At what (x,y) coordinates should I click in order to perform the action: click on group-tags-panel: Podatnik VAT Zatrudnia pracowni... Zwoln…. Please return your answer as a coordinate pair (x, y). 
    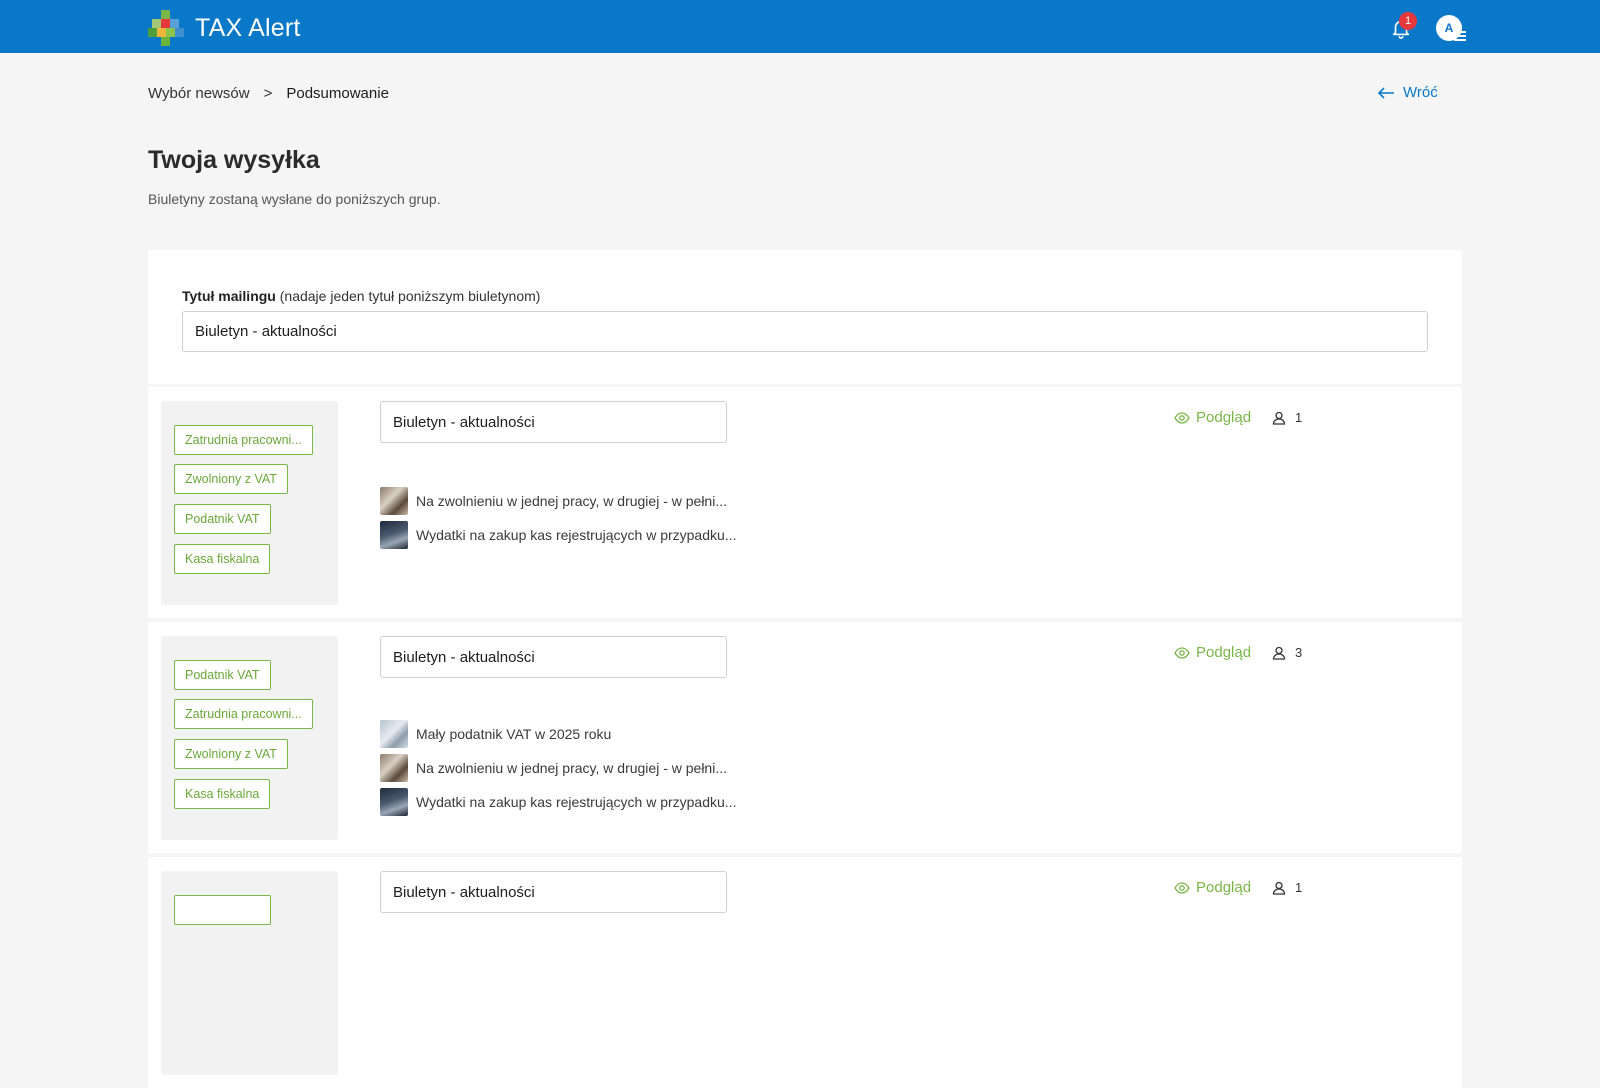
    Looking at the image, I should click on (249, 738).